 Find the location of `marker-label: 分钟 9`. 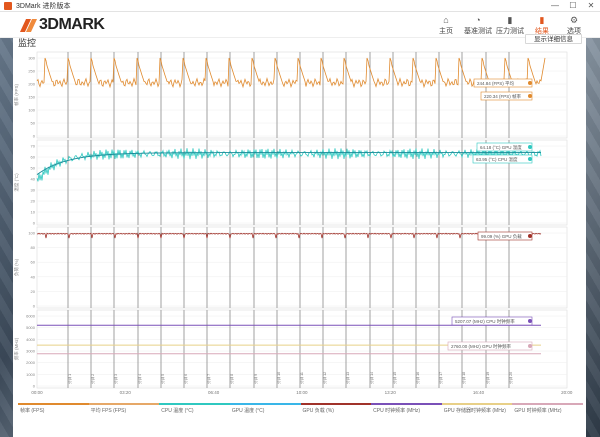

marker-label: 分钟 9 is located at coordinates (255, 379).